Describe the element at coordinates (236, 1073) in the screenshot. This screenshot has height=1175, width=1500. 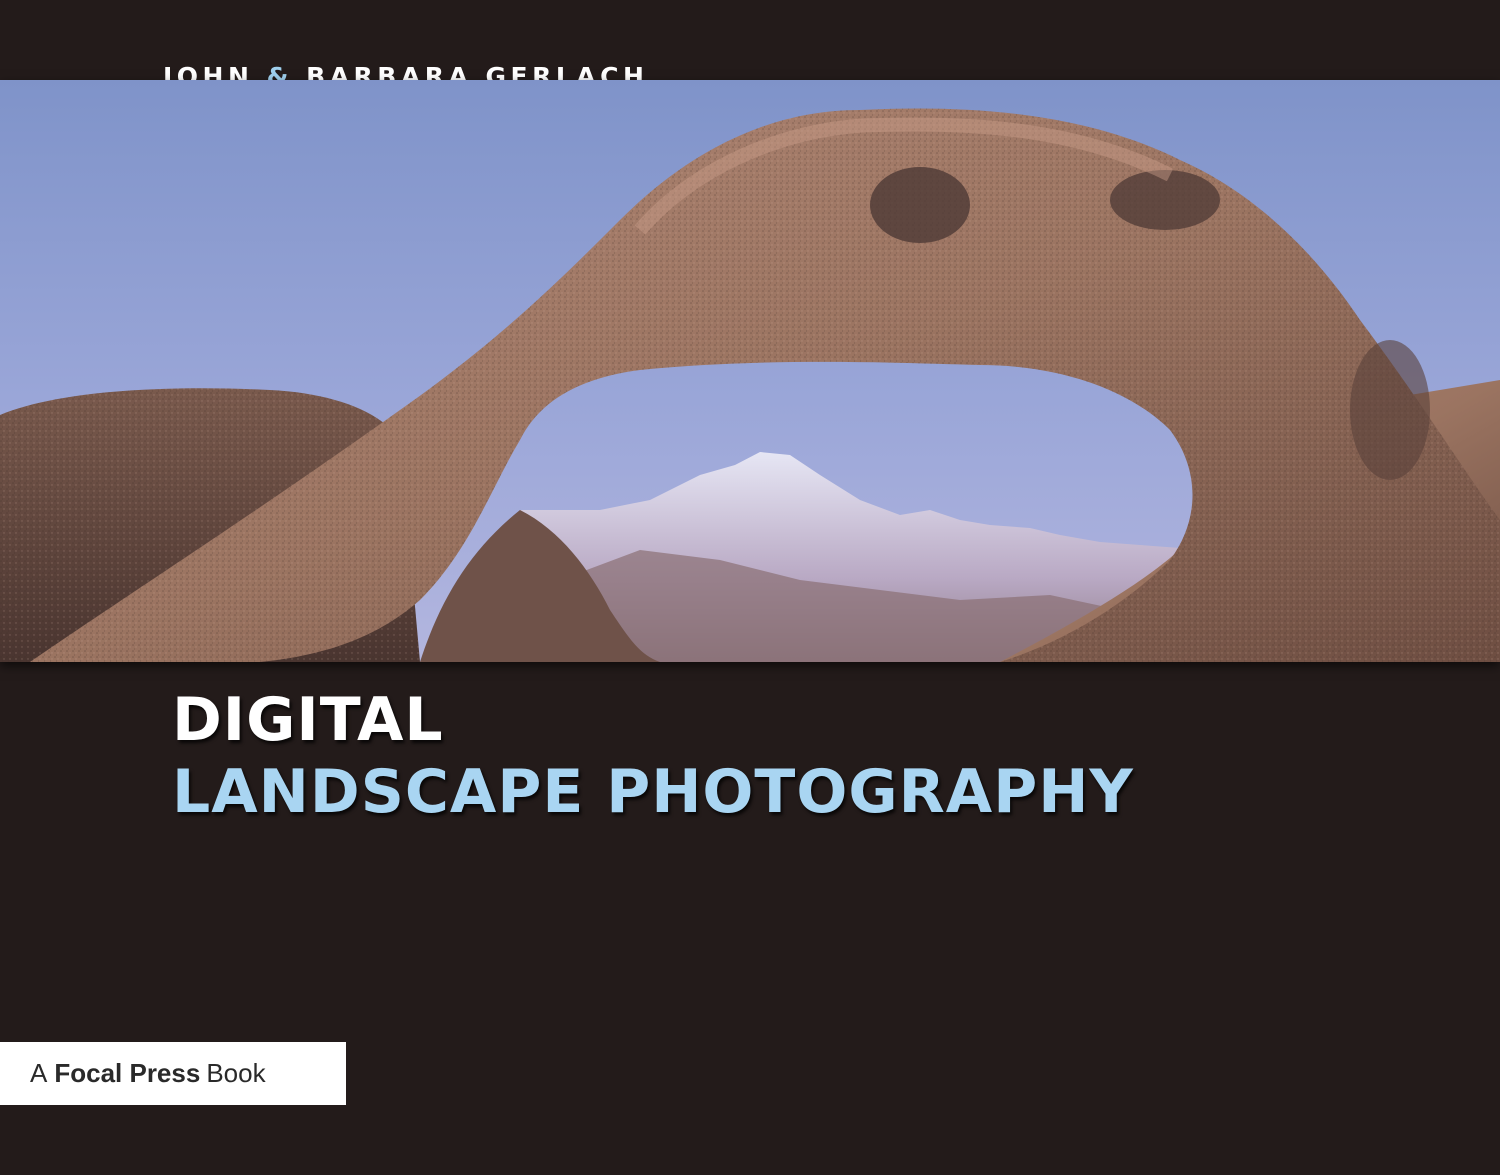
I see `publisher-suffix: Book` at that location.